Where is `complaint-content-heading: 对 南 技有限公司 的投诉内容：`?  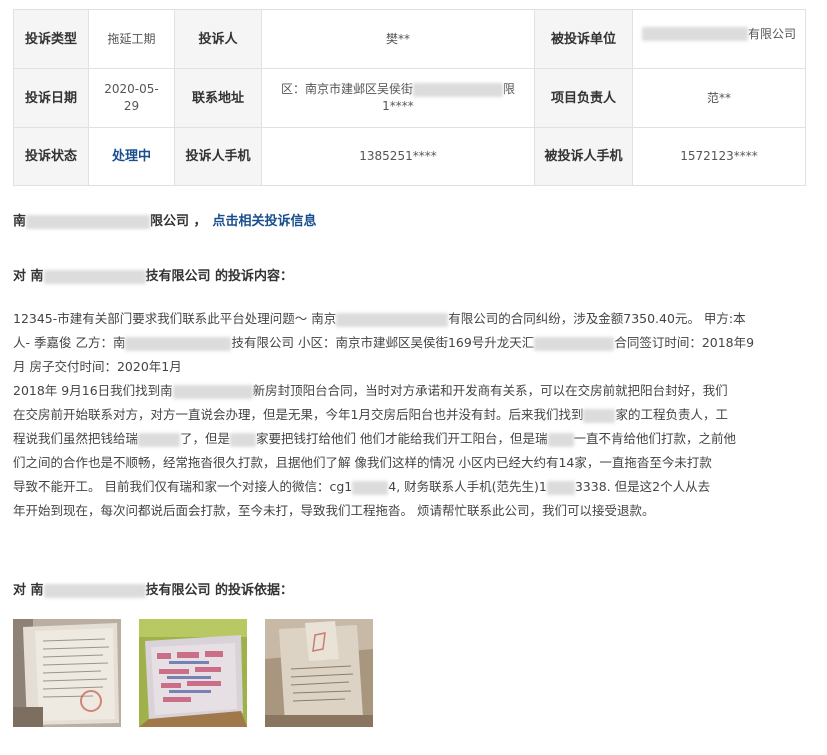
complaint-content-heading: 对 南 技有限公司 的投诉内容： is located at coordinates (153, 274).